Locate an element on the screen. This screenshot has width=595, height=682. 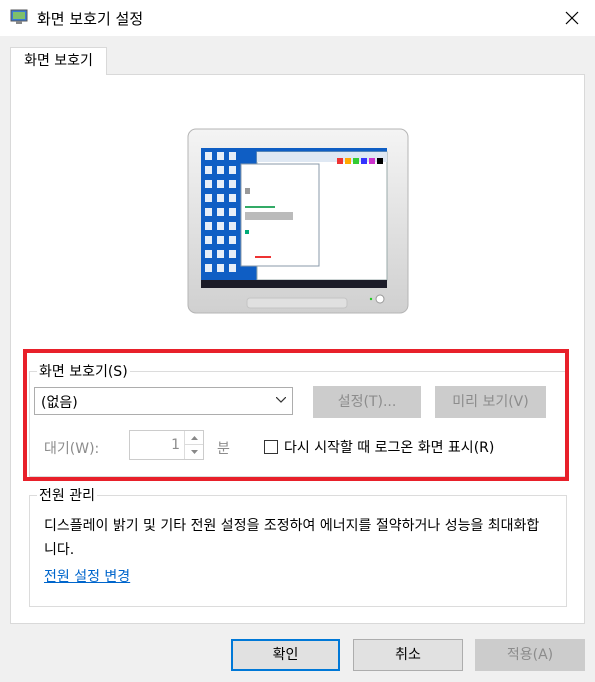
close-button is located at coordinates (572, 18).